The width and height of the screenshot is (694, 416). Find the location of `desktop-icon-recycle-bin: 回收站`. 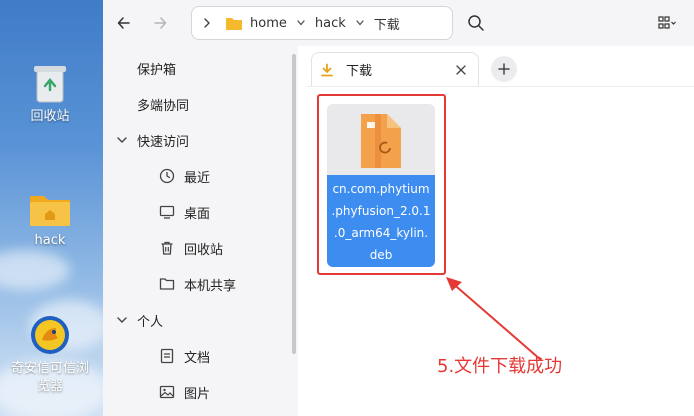

desktop-icon-recycle-bin: 回收站 is located at coordinates (50, 94).